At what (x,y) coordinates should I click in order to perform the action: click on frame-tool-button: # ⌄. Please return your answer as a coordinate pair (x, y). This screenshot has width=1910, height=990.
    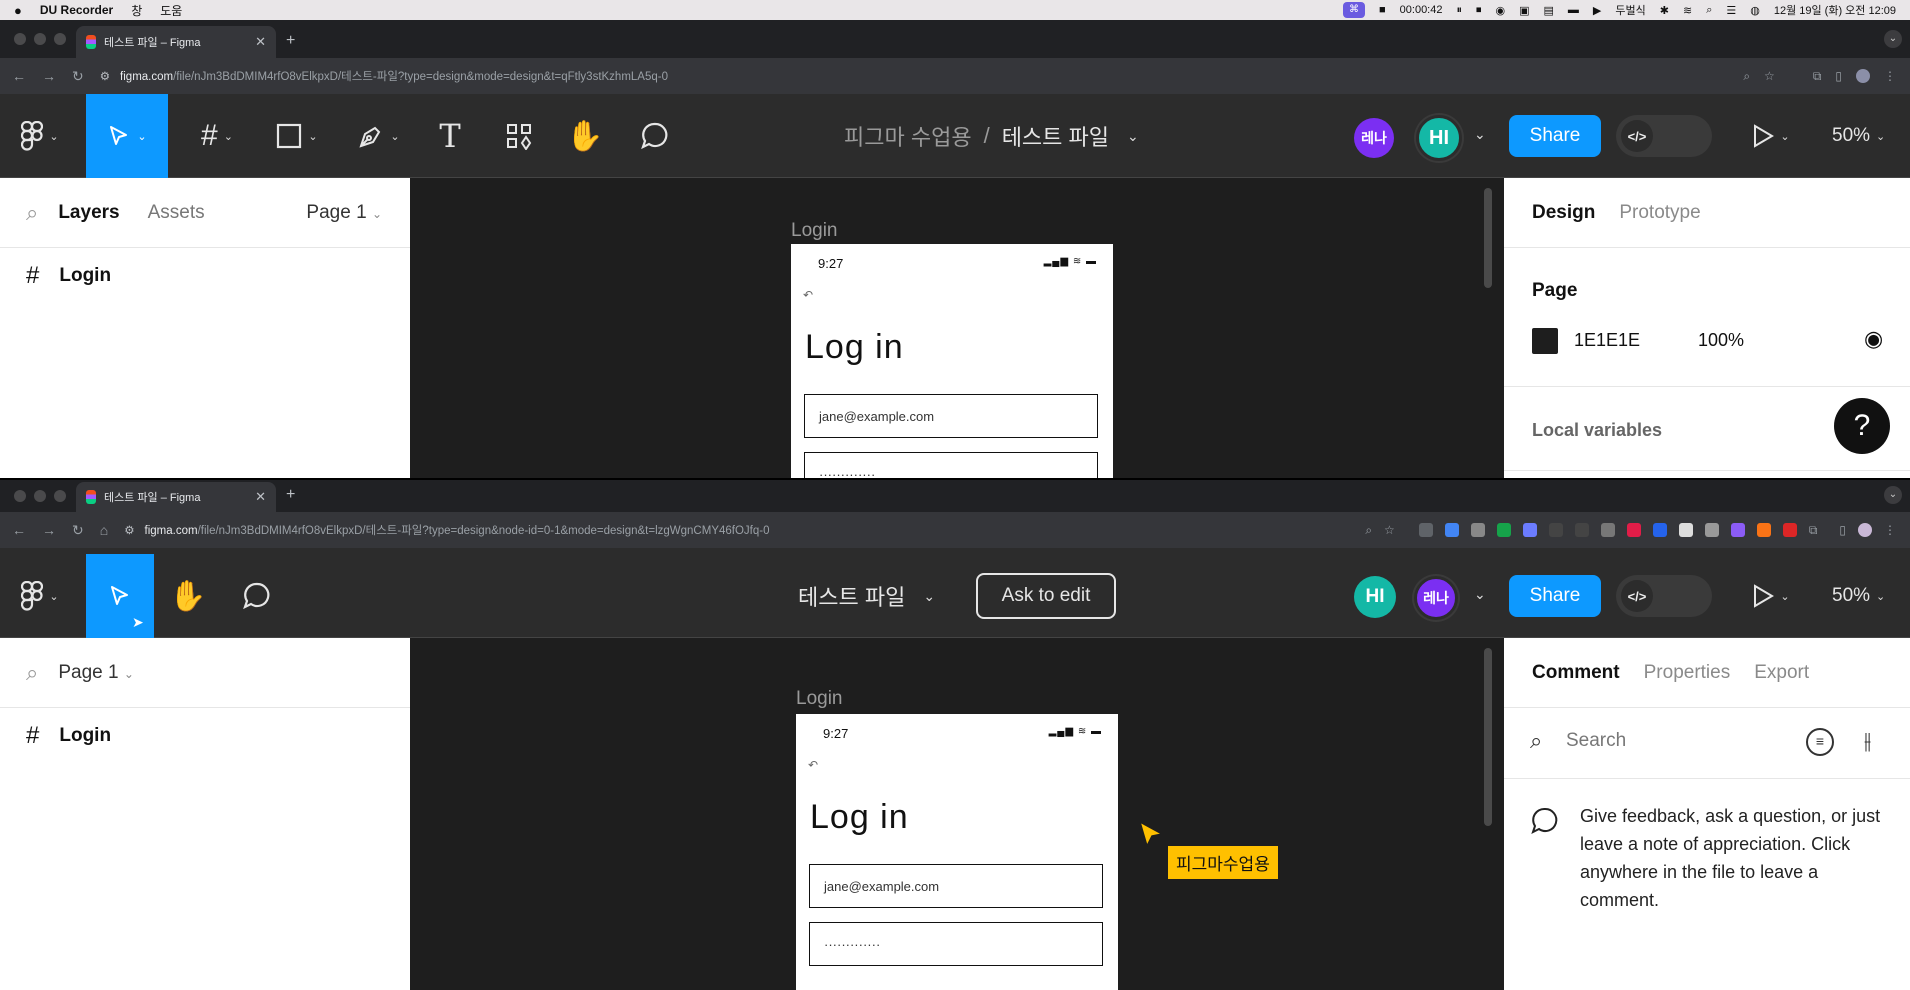
    Looking at the image, I should click on (217, 136).